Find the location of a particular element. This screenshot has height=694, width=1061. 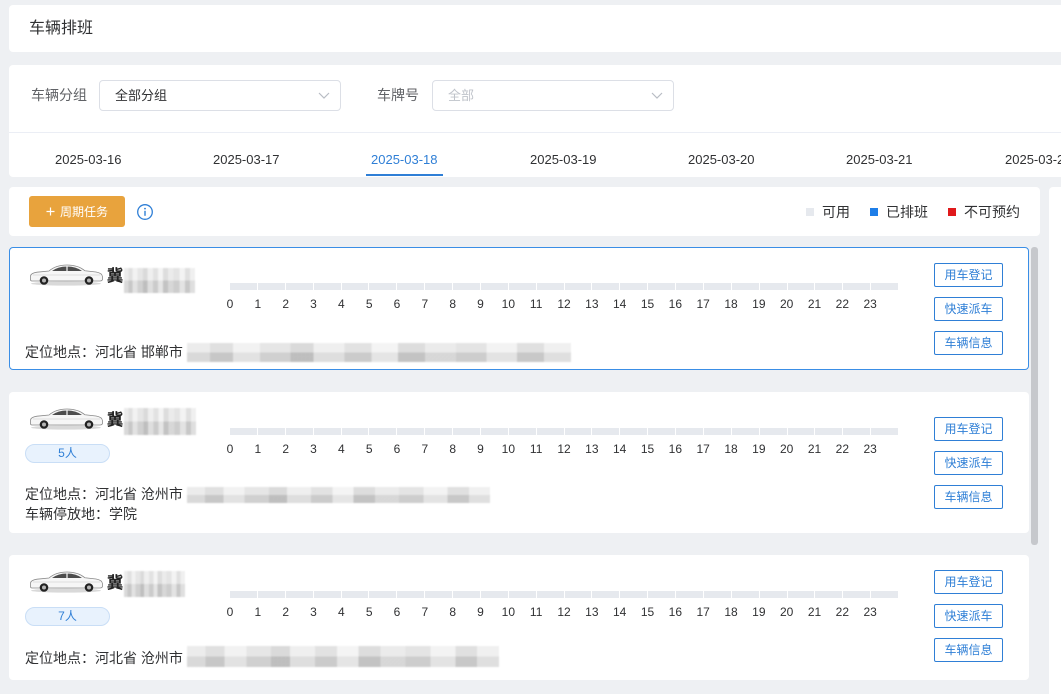

info-circle-icon is located at coordinates (145, 212).